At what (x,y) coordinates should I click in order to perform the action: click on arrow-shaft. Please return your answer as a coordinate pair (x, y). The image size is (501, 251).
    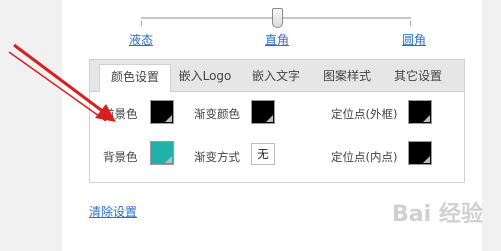
    Looking at the image, I should click on (61, 80).